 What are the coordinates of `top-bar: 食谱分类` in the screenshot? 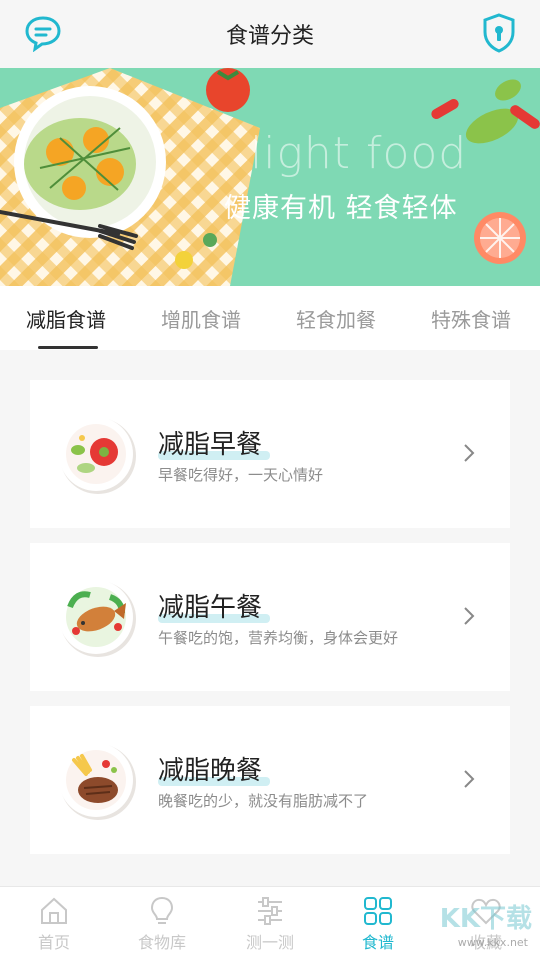 It's located at (270, 34).